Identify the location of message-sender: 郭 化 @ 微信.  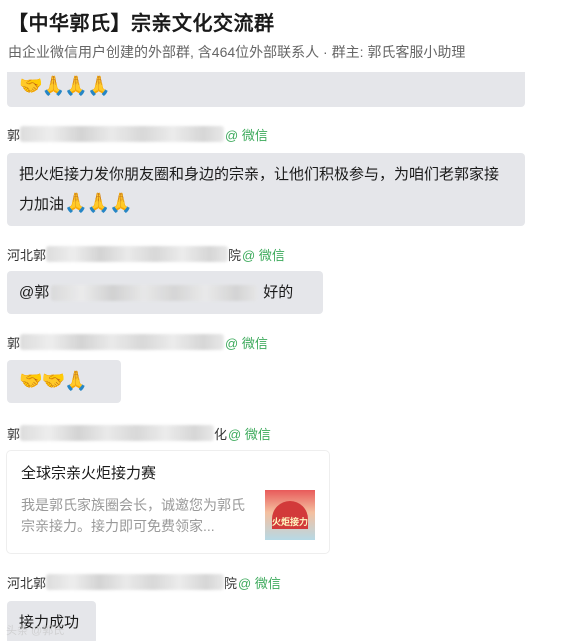
(139, 433).